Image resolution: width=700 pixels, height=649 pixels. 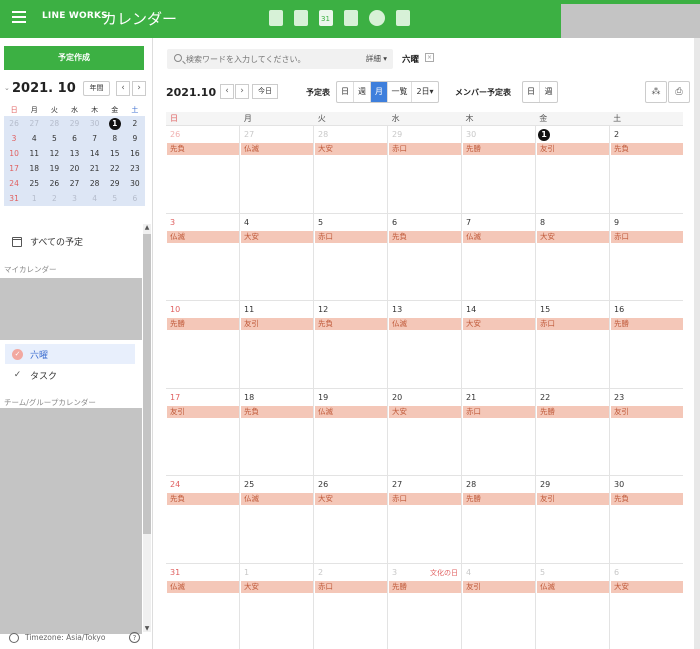 What do you see at coordinates (74, 168) in the screenshot?
I see `mini-calendar-day: 20` at bounding box center [74, 168].